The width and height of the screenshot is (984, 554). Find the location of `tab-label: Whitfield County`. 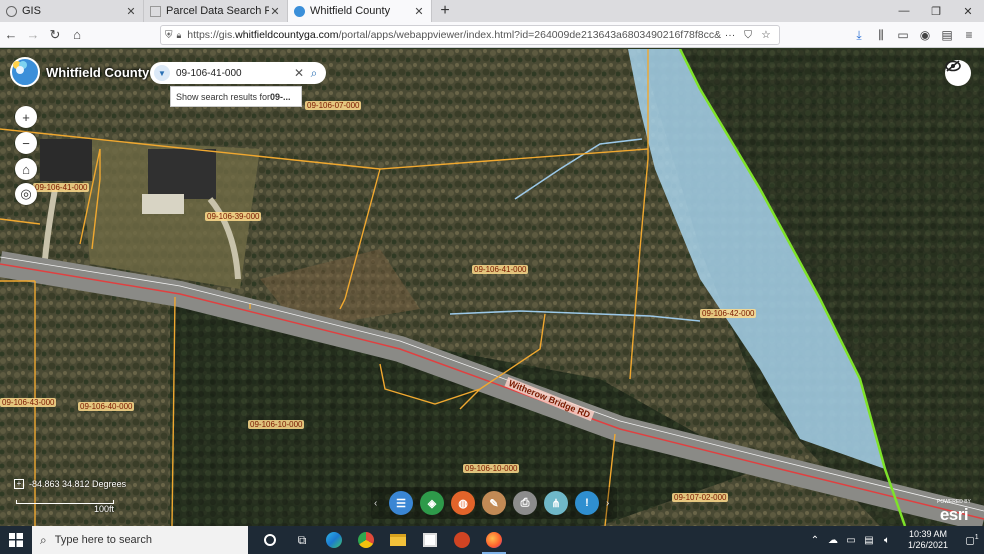

tab-label: Whitfield County is located at coordinates (361, 11).